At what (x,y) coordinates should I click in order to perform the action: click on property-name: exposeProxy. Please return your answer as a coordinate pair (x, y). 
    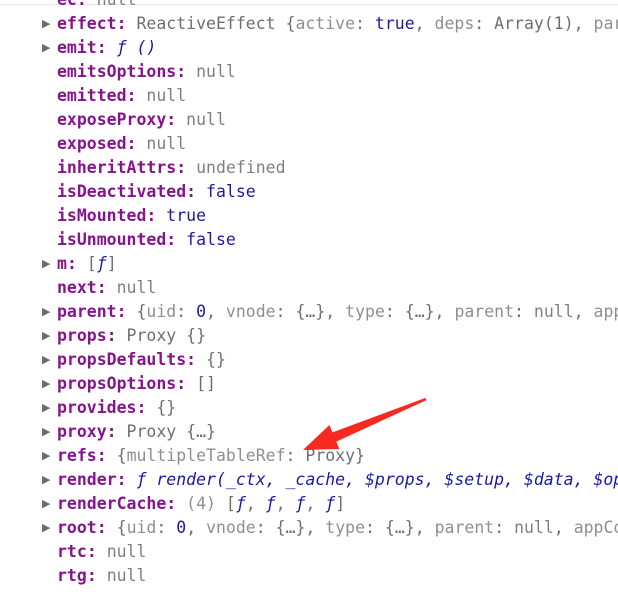
    Looking at the image, I should click on (112, 119).